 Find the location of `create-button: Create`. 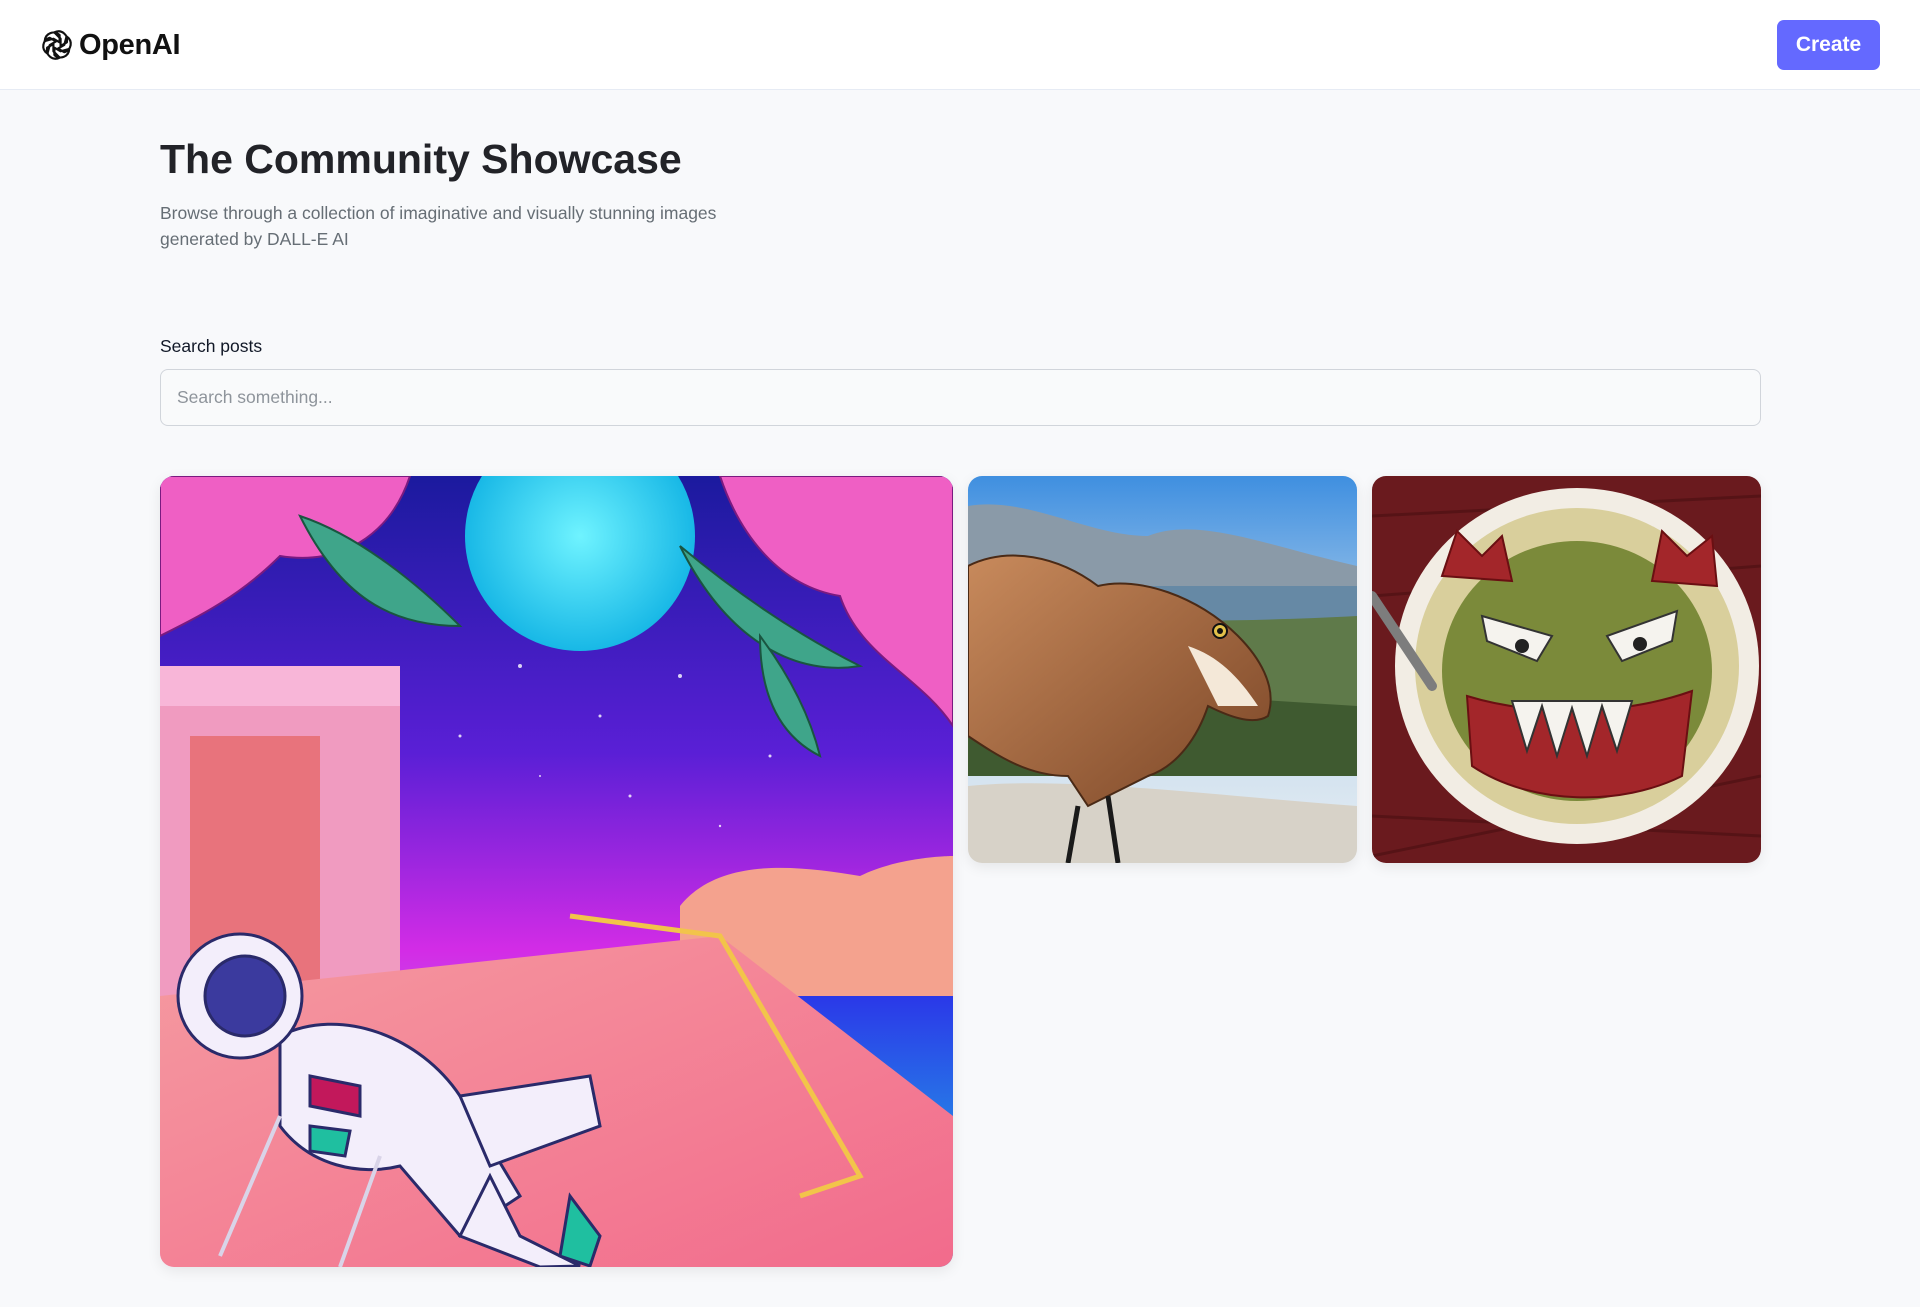

create-button: Create is located at coordinates (1828, 45).